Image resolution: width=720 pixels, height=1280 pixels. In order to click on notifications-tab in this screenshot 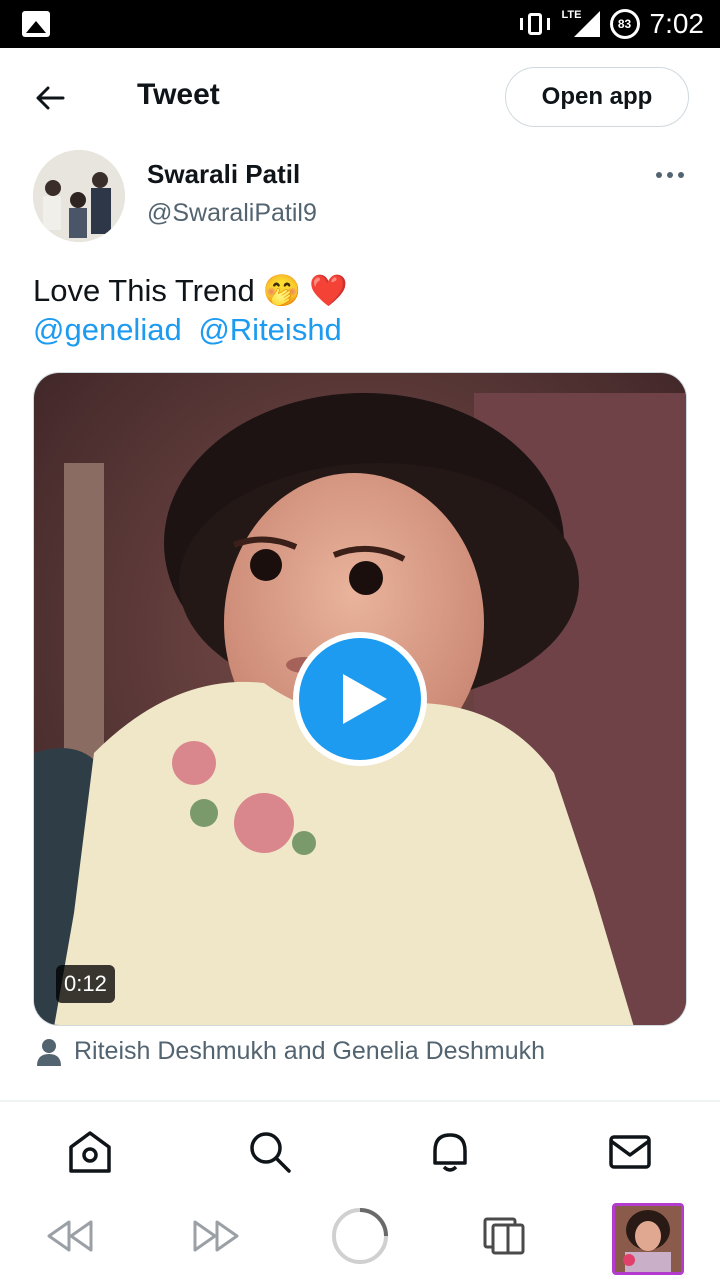, I will do `click(450, 1152)`.